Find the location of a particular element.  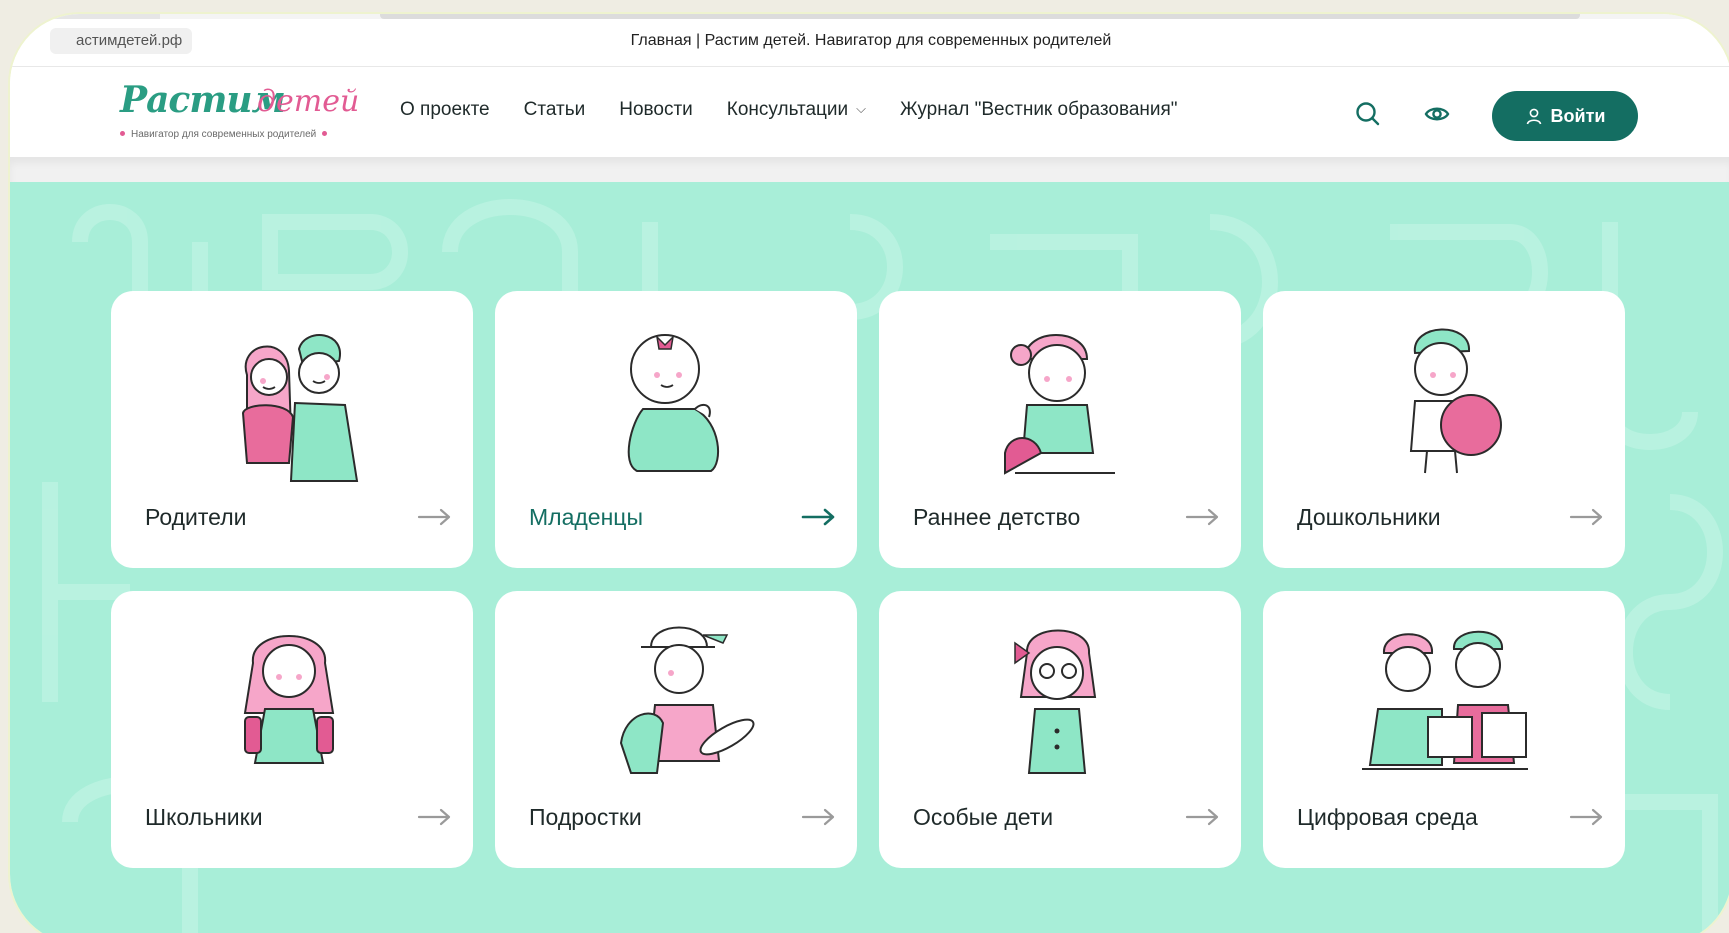

category-card-schoolchildren: Школьники is located at coordinates (292, 729).